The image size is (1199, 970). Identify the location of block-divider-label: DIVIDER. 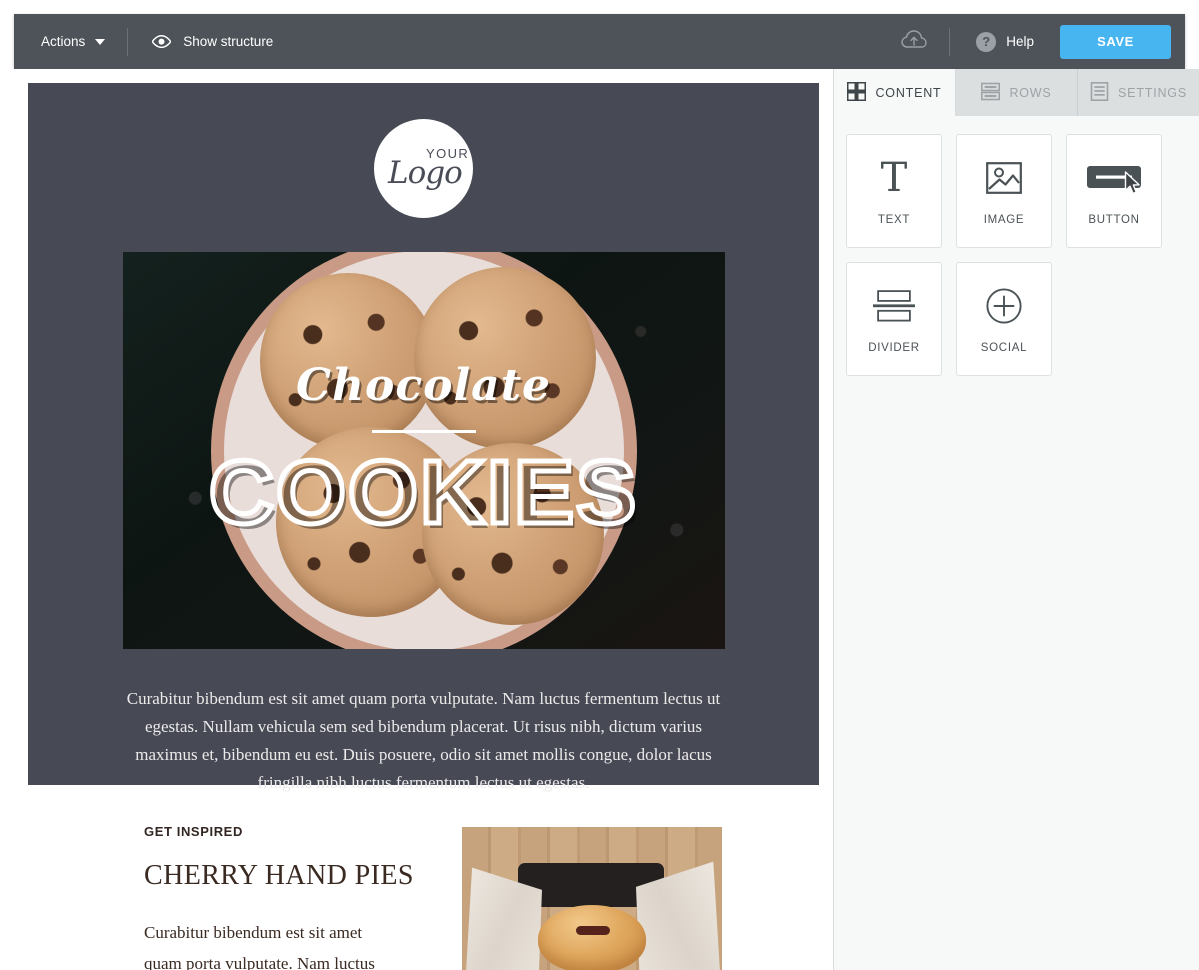
(894, 348).